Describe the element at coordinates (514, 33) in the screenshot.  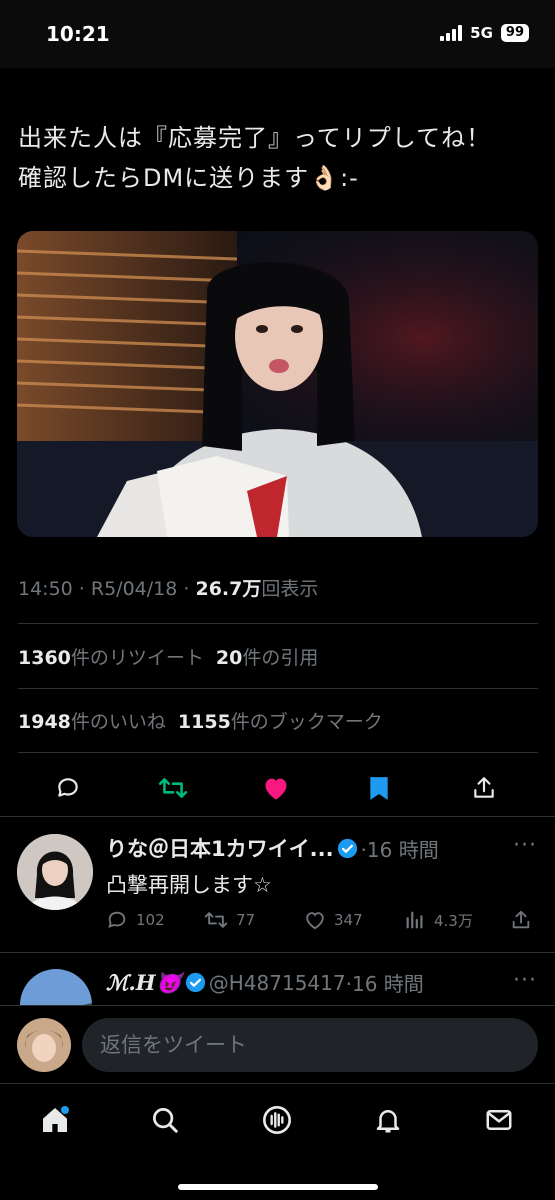
I see `battery-indicator: 99` at that location.